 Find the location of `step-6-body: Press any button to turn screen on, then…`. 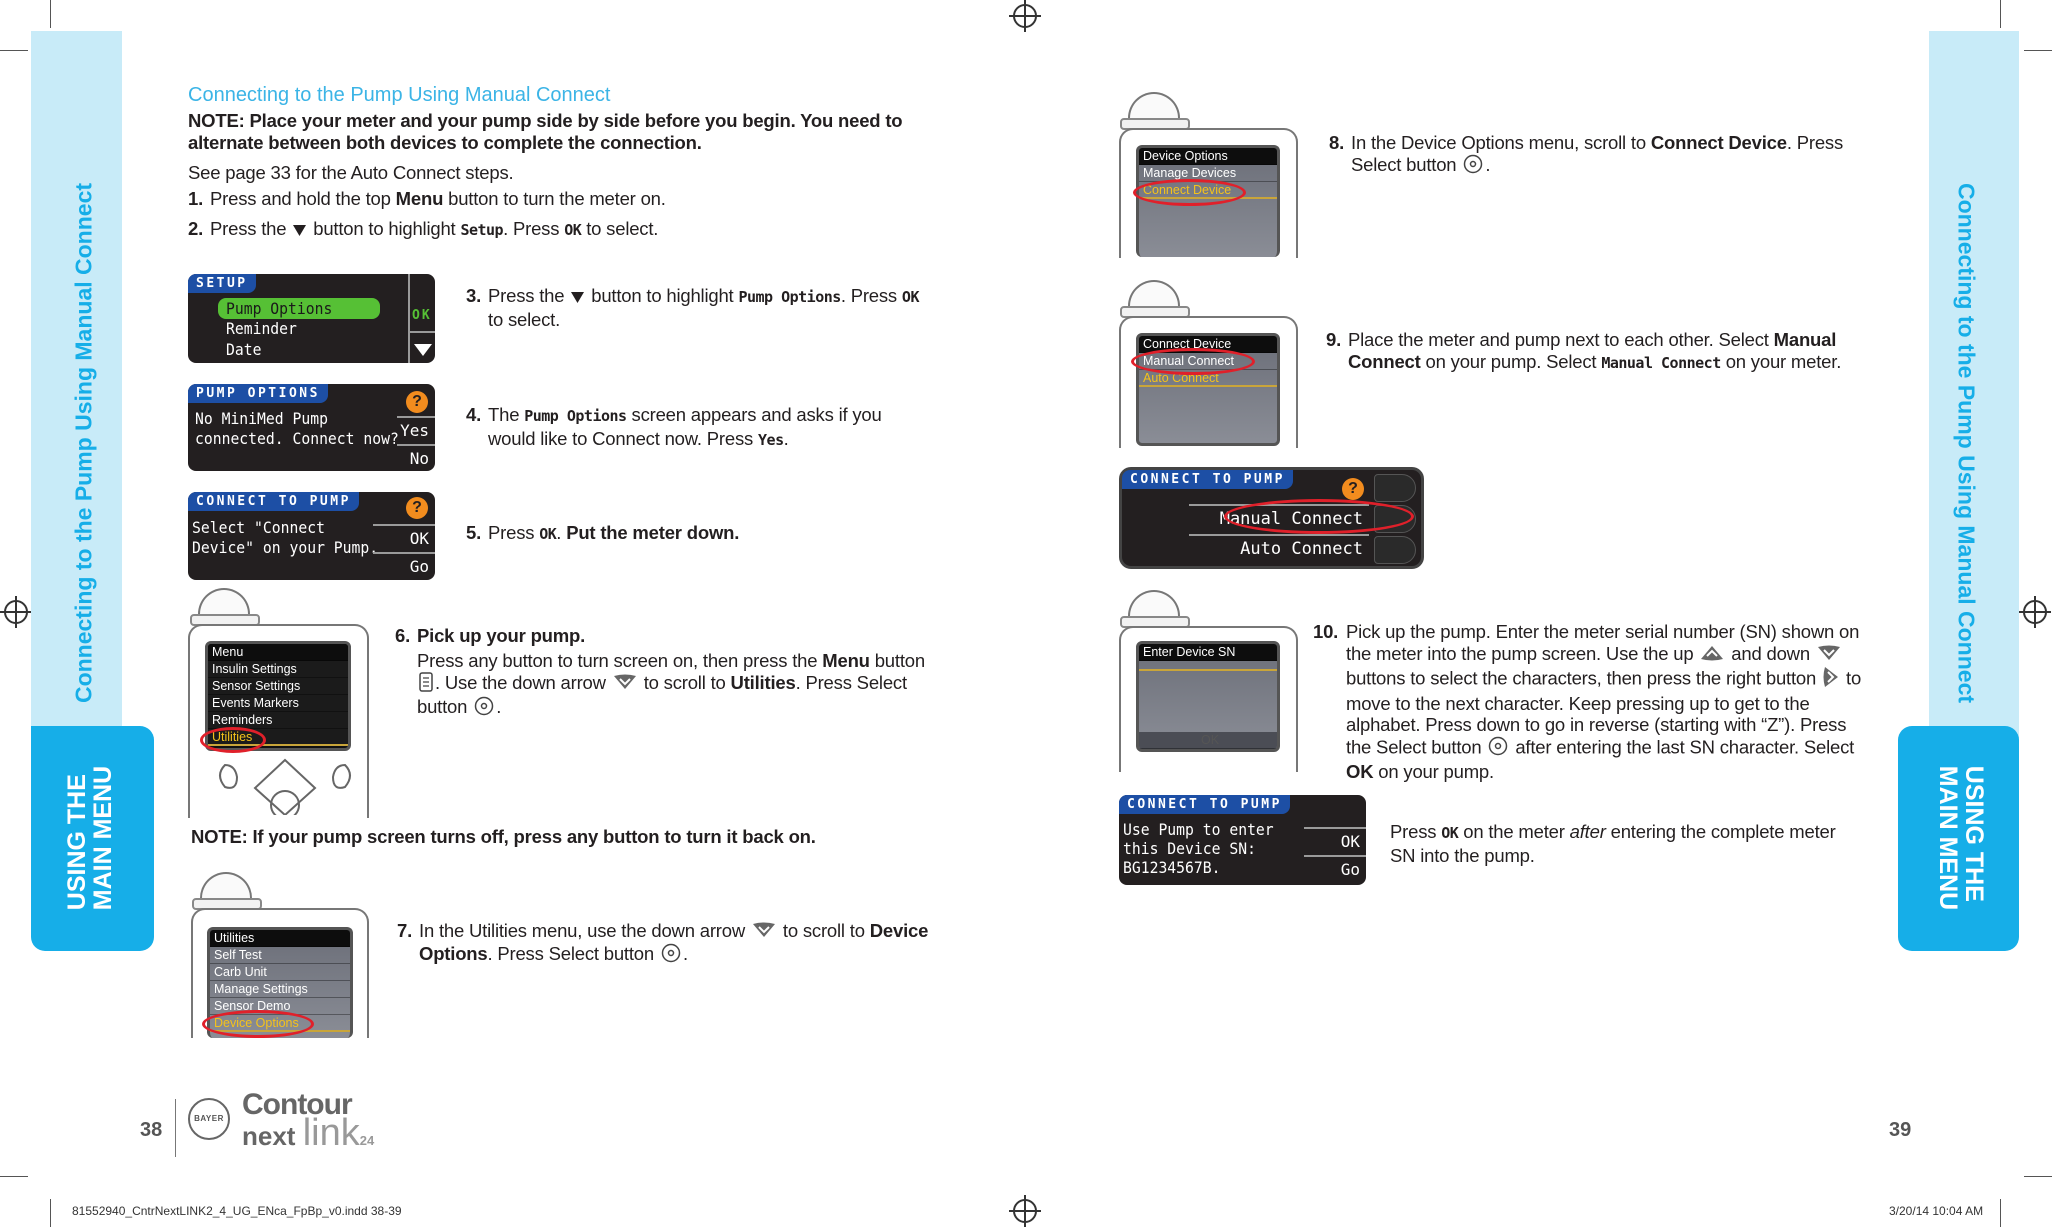

step-6-body: Press any button to turn screen on, then… is located at coordinates (677, 685).